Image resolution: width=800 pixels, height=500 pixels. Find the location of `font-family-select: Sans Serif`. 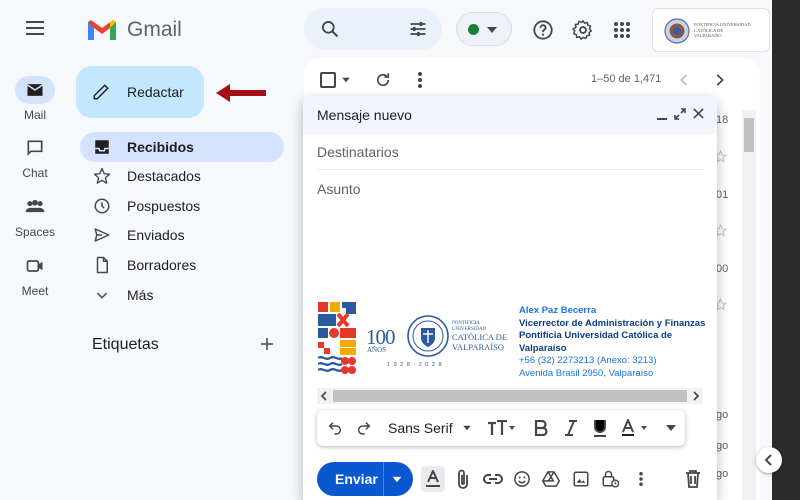

font-family-select: Sans Serif is located at coordinates (420, 428).